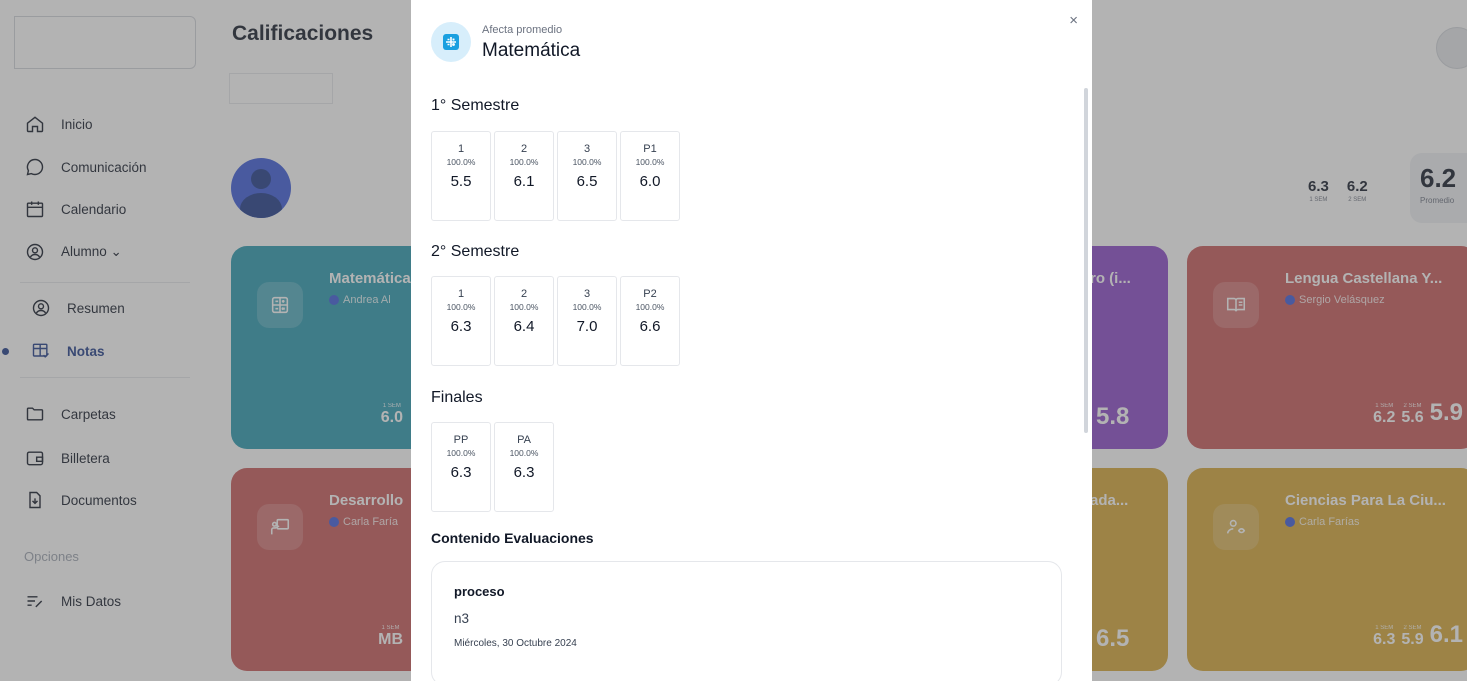  I want to click on grade-box: PP 100.0% 6.3, so click(461, 467).